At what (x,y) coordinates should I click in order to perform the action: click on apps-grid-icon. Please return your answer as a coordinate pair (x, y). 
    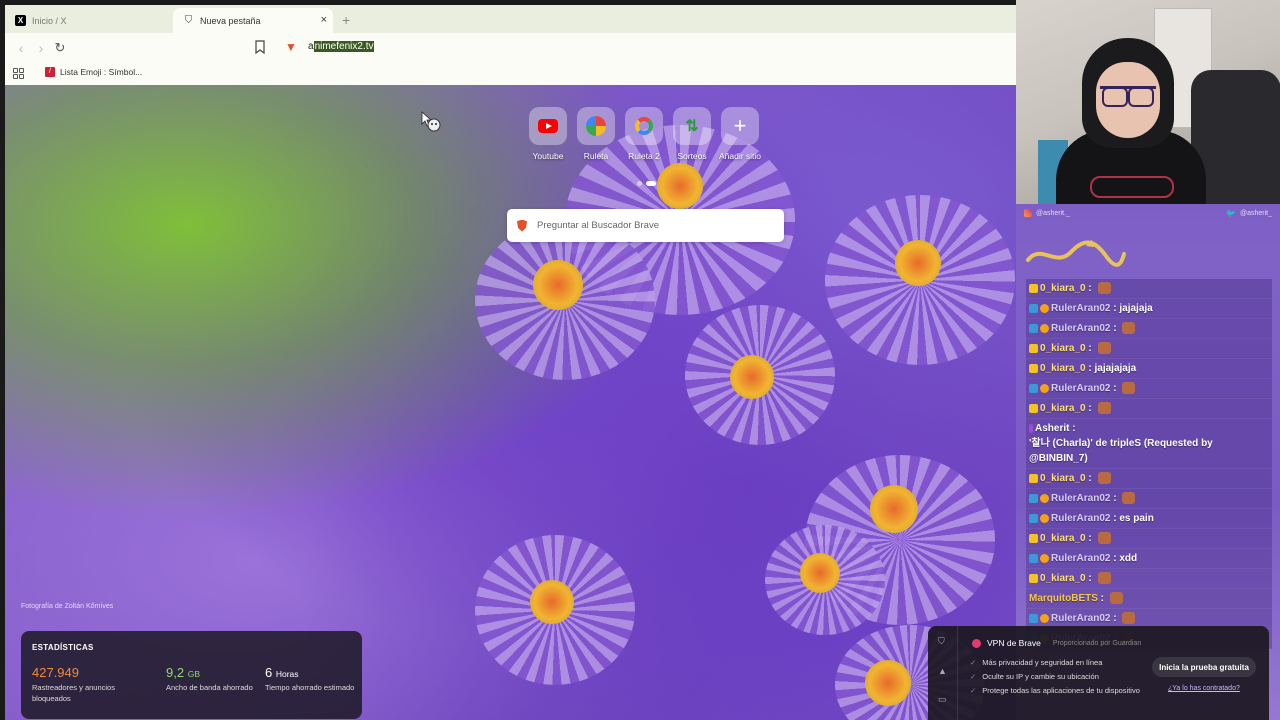
    Looking at the image, I should click on (18, 73).